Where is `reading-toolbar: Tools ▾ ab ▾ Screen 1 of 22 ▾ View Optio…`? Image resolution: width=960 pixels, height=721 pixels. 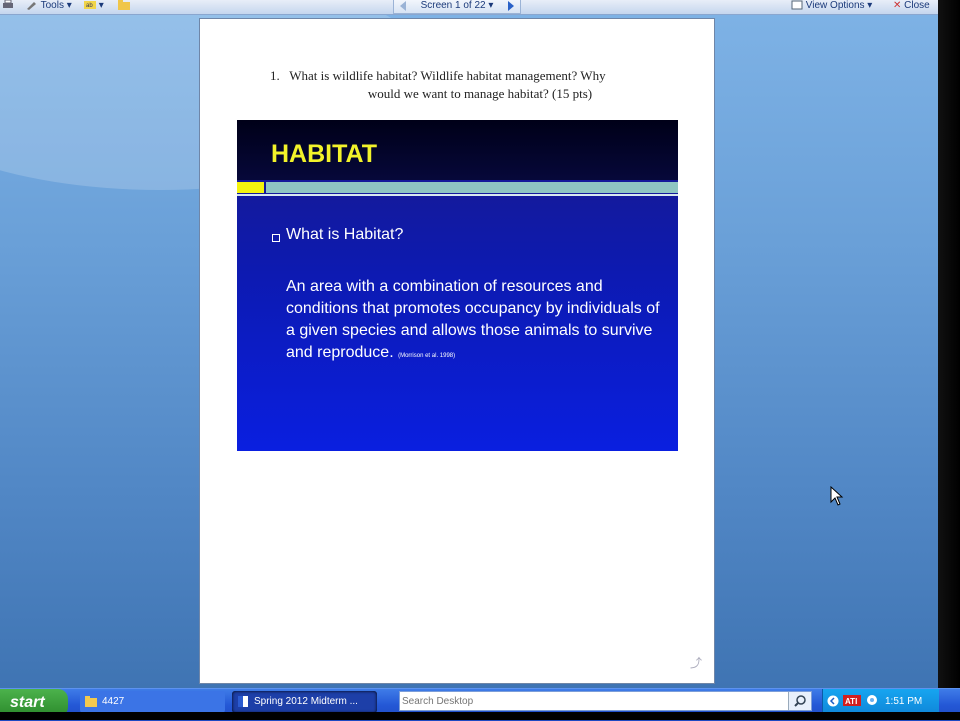 reading-toolbar: Tools ▾ ab ▾ Screen 1 of 22 ▾ View Optio… is located at coordinates (469, 7).